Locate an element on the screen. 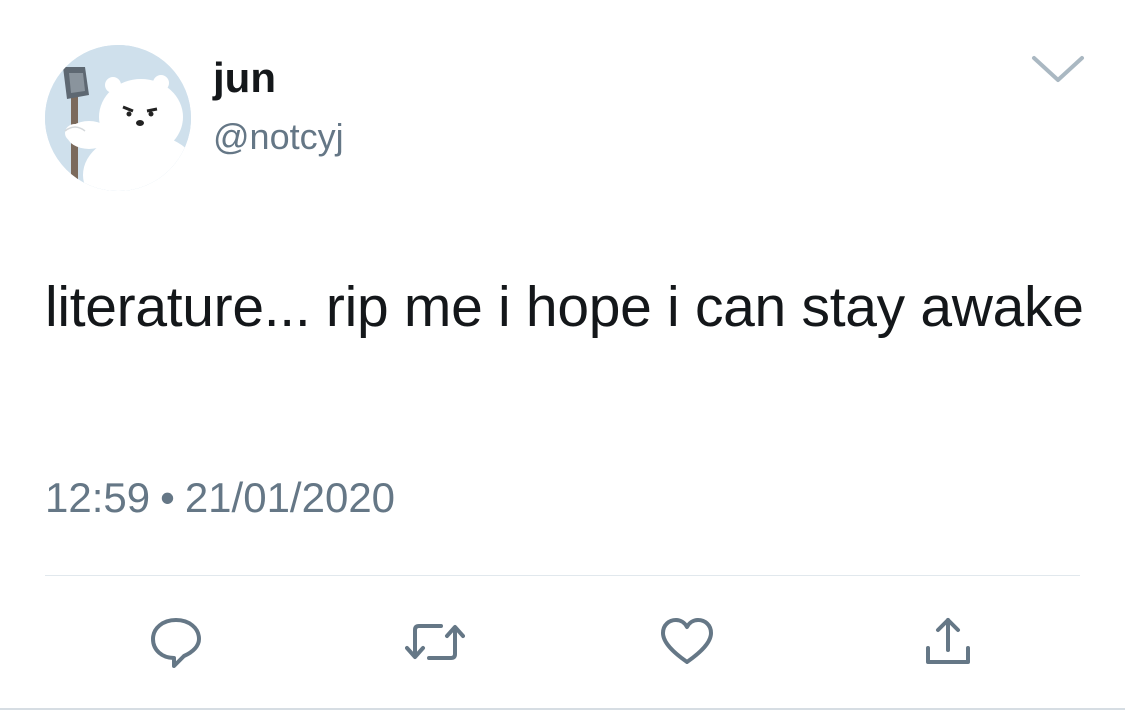  tweet-time: 12:59 is located at coordinates (98, 497).